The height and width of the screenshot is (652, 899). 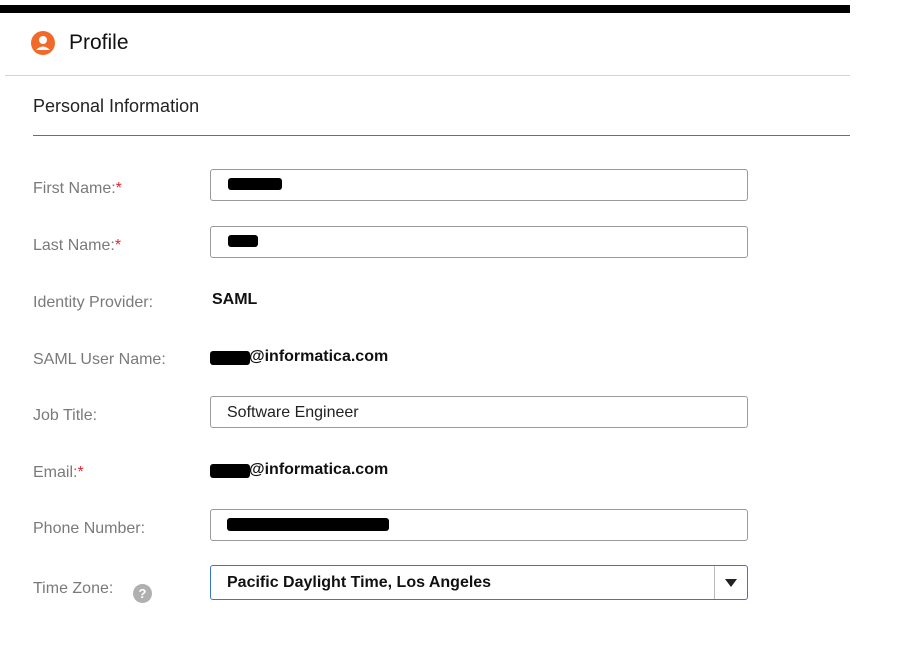 What do you see at coordinates (43, 43) in the screenshot?
I see `user-icon` at bounding box center [43, 43].